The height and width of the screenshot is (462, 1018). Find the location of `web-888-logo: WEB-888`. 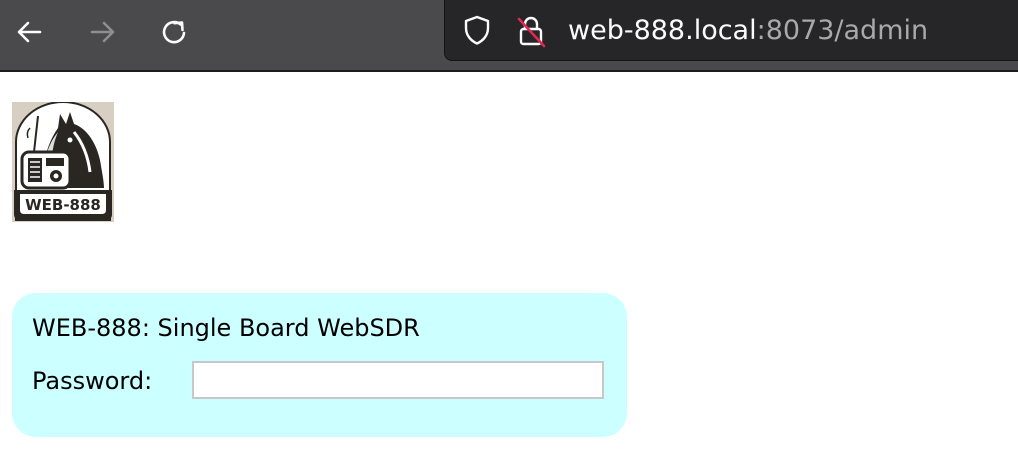

web-888-logo: WEB-888 is located at coordinates (63, 161).